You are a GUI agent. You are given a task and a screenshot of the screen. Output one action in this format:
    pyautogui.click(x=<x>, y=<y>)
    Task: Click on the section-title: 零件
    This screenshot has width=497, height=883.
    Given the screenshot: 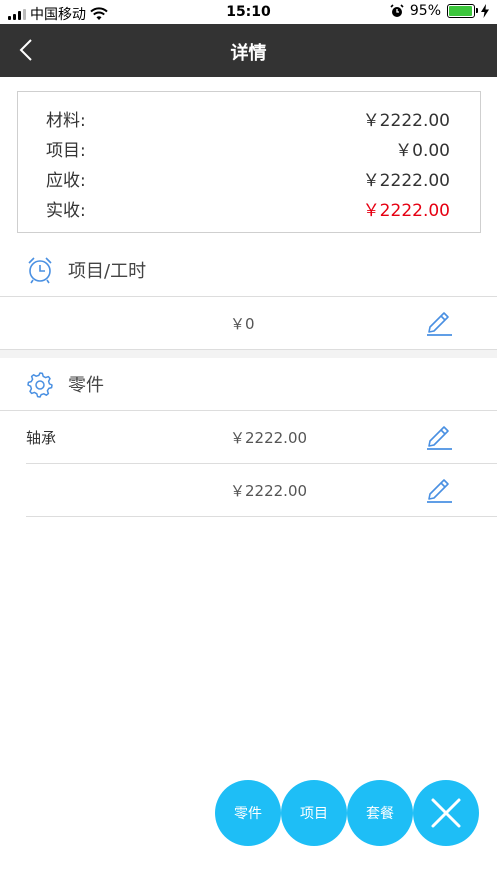 What is the action you would take?
    pyautogui.click(x=86, y=385)
    